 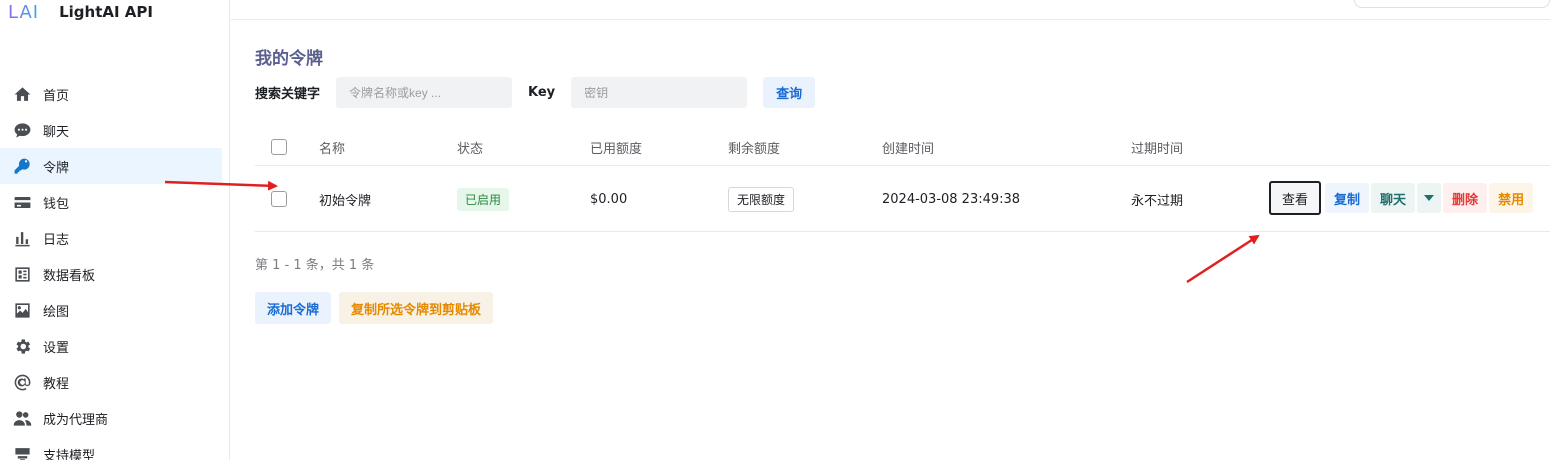 What do you see at coordinates (111, 94) in the screenshot?
I see `sidebar-item-home: 首页` at bounding box center [111, 94].